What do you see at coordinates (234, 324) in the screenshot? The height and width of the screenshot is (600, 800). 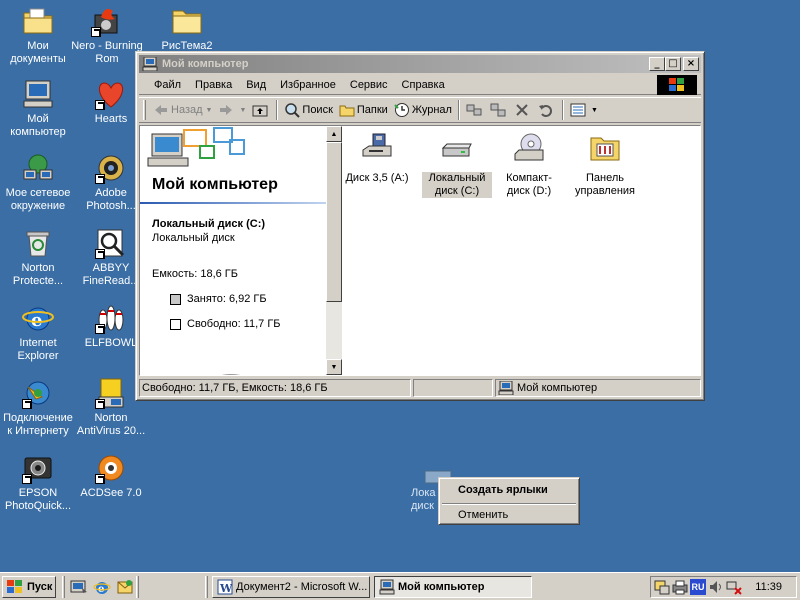 I see `disk-free-text: Свободно: 11,7 ГБ` at bounding box center [234, 324].